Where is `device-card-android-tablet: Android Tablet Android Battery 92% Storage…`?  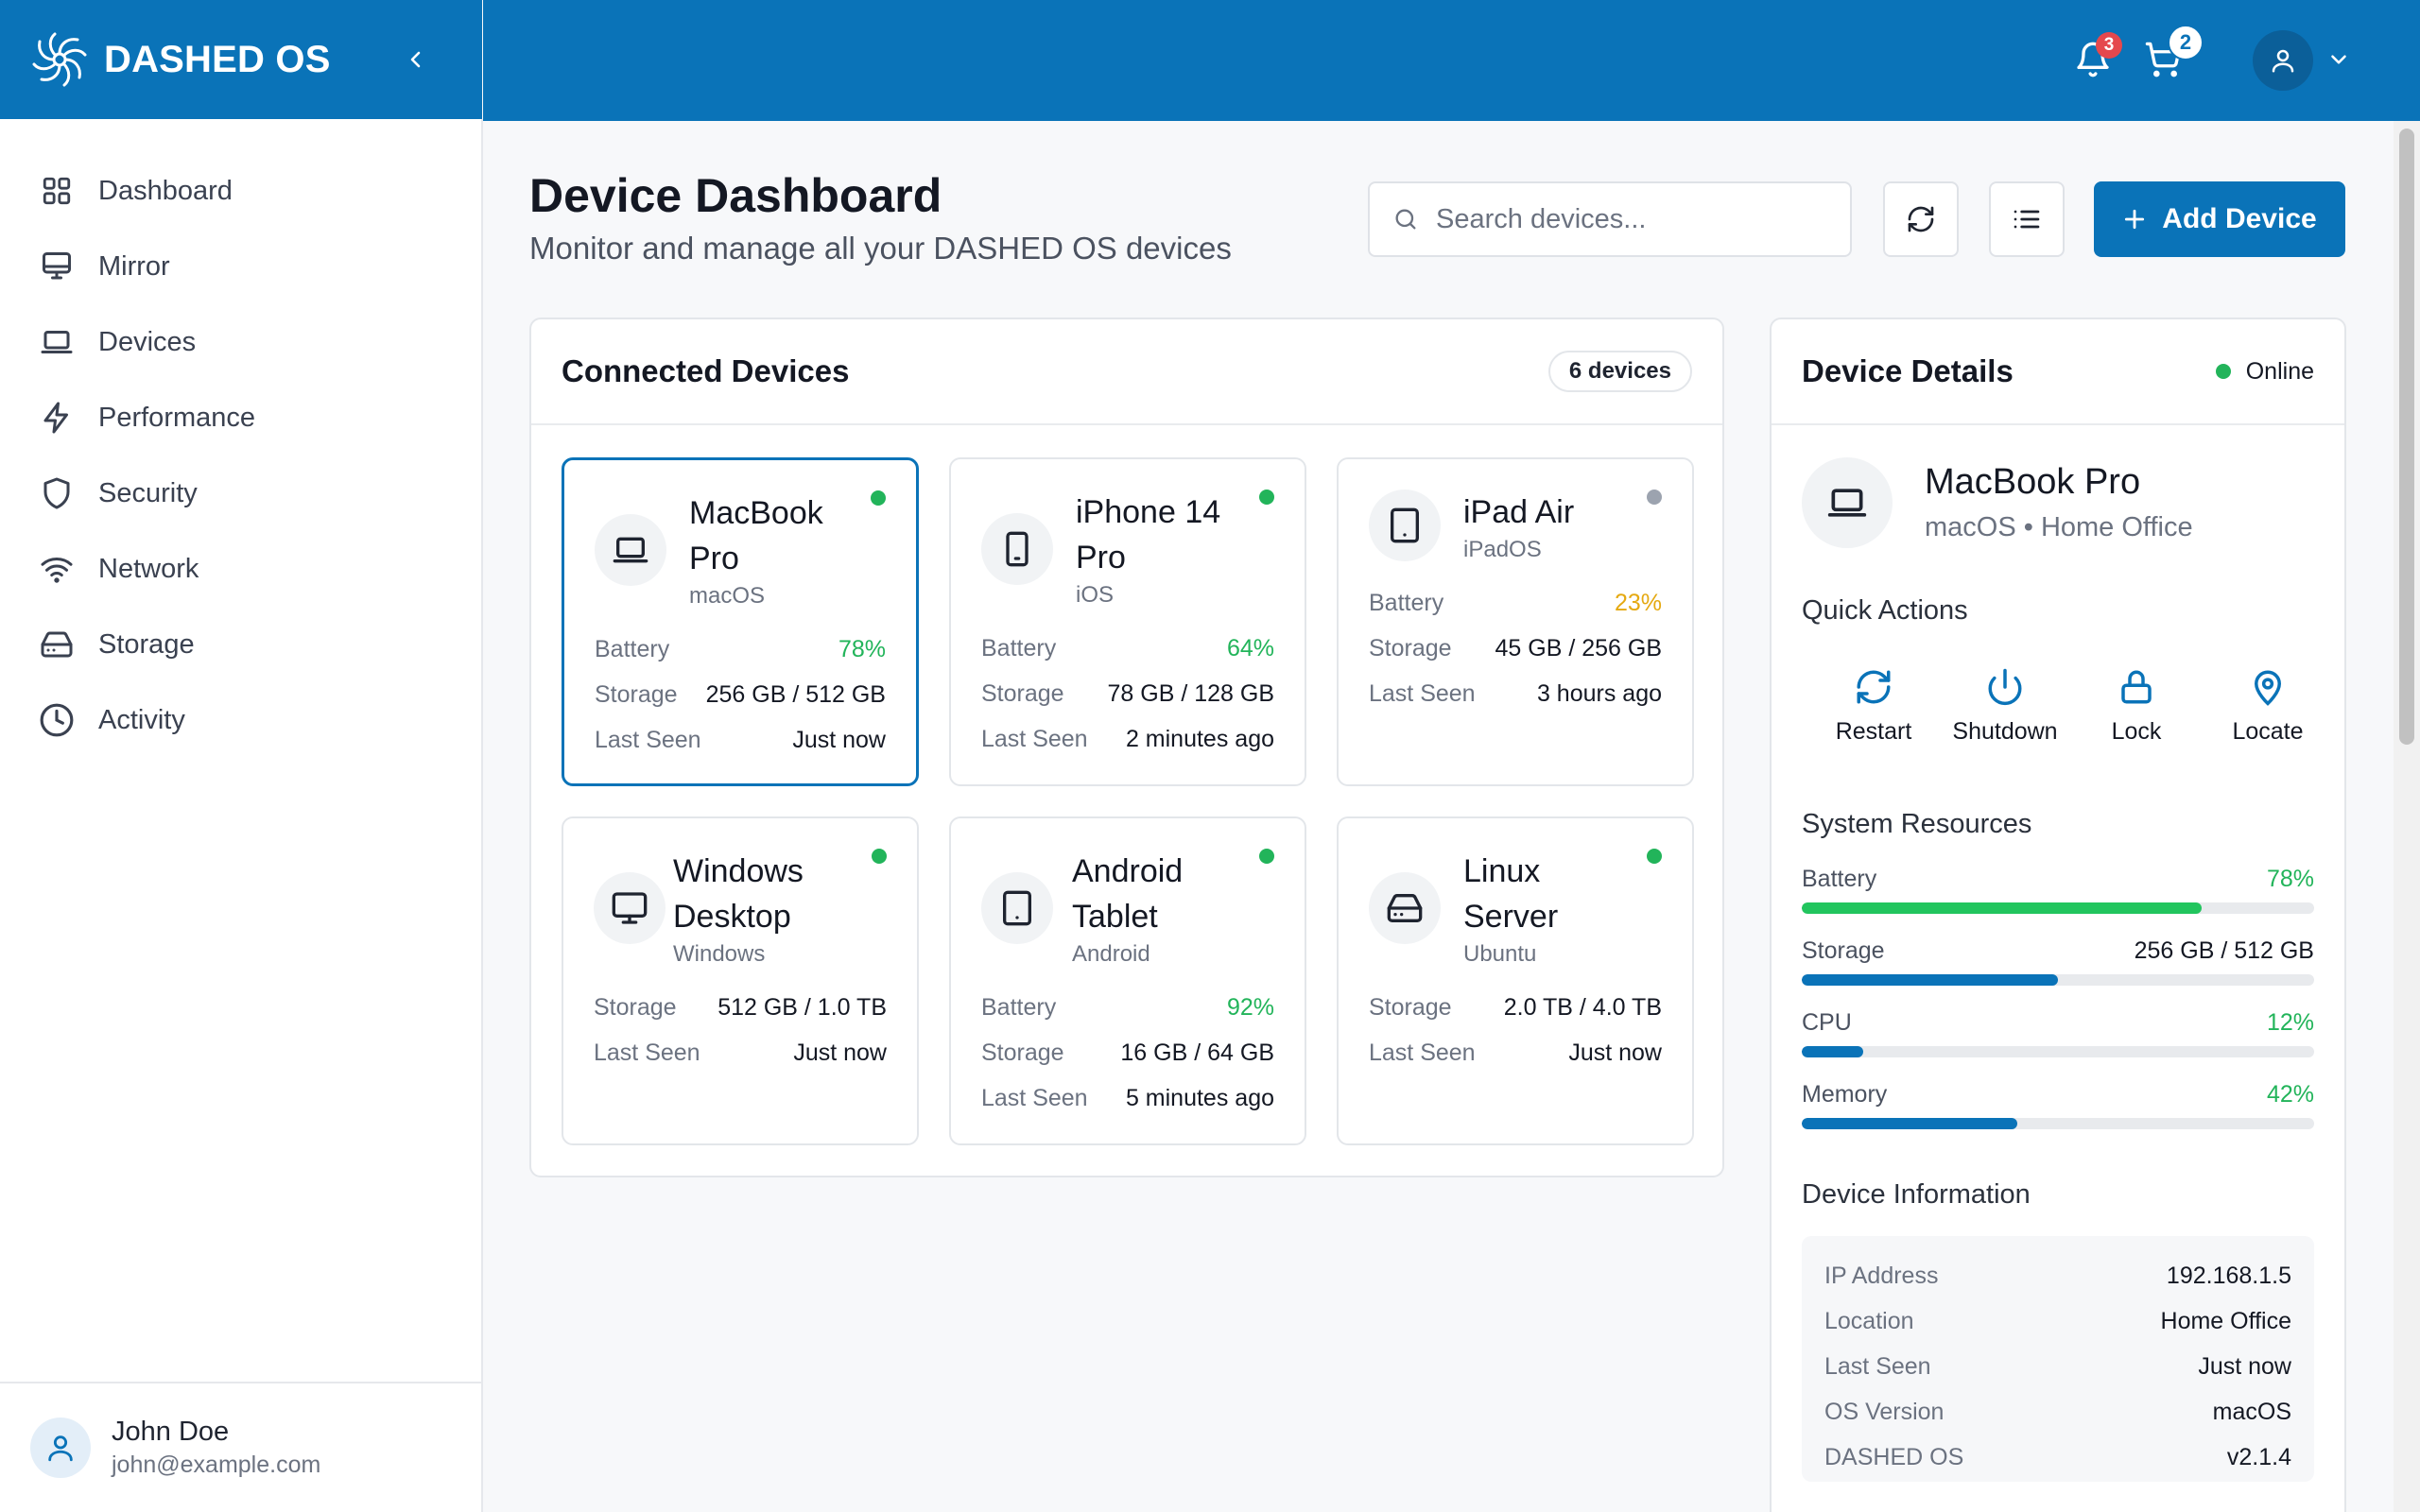
device-card-android-tablet: Android Tablet Android Battery 92% Storage… is located at coordinates (1127, 980).